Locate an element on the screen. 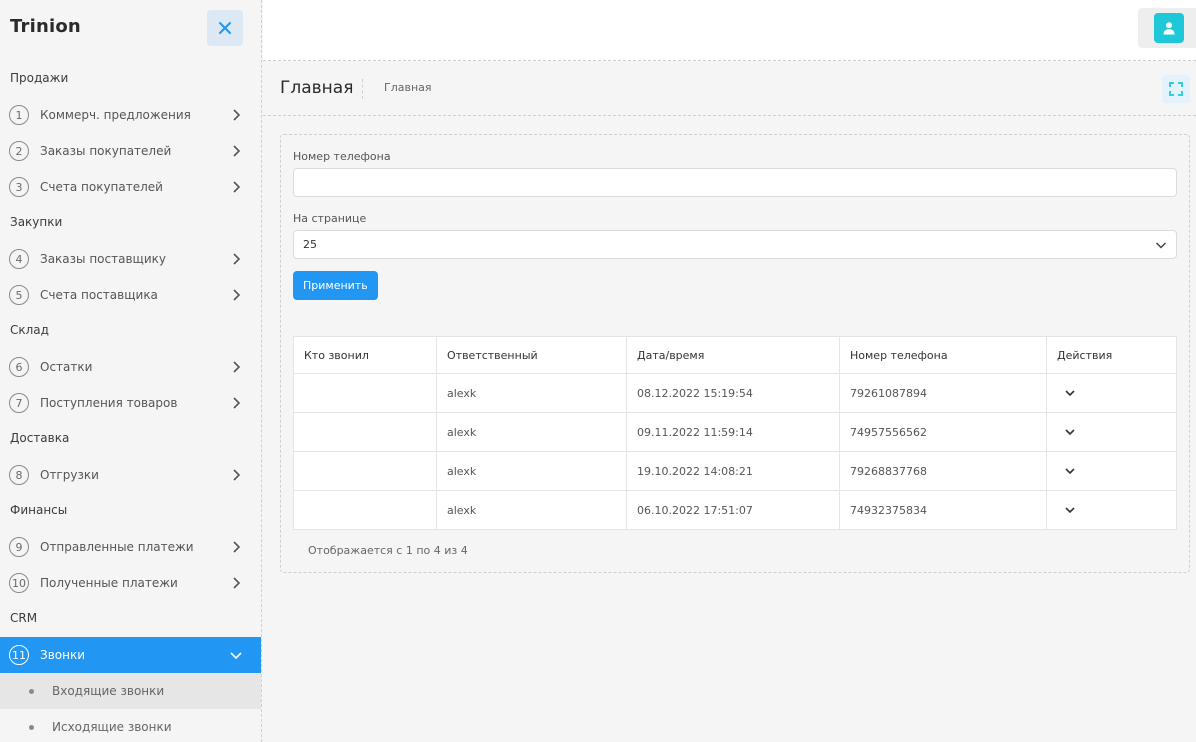  column-header: Дата/время is located at coordinates (733, 355).